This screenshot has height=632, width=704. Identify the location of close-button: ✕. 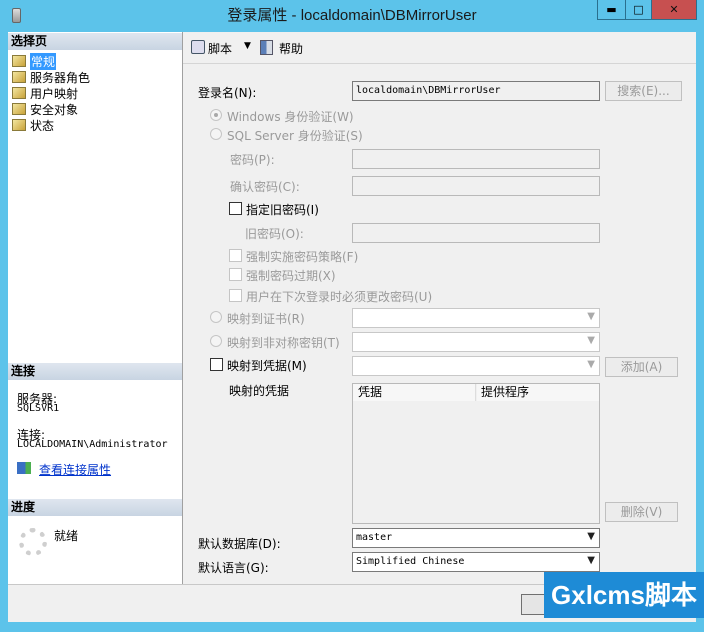
(674, 10).